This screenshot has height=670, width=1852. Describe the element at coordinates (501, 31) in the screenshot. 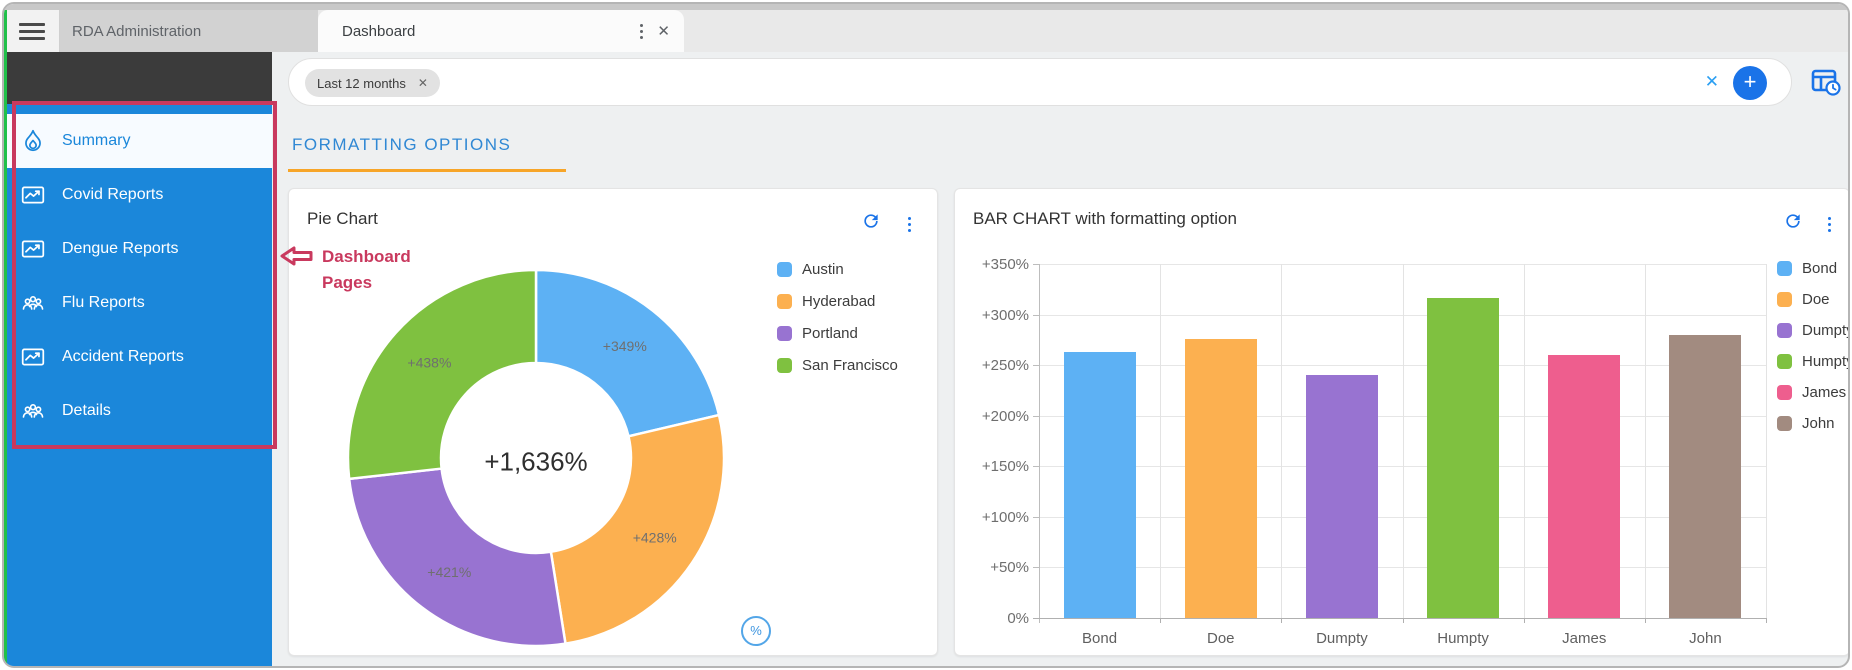

I see `tab-dashboard: Dashboard ✕` at that location.